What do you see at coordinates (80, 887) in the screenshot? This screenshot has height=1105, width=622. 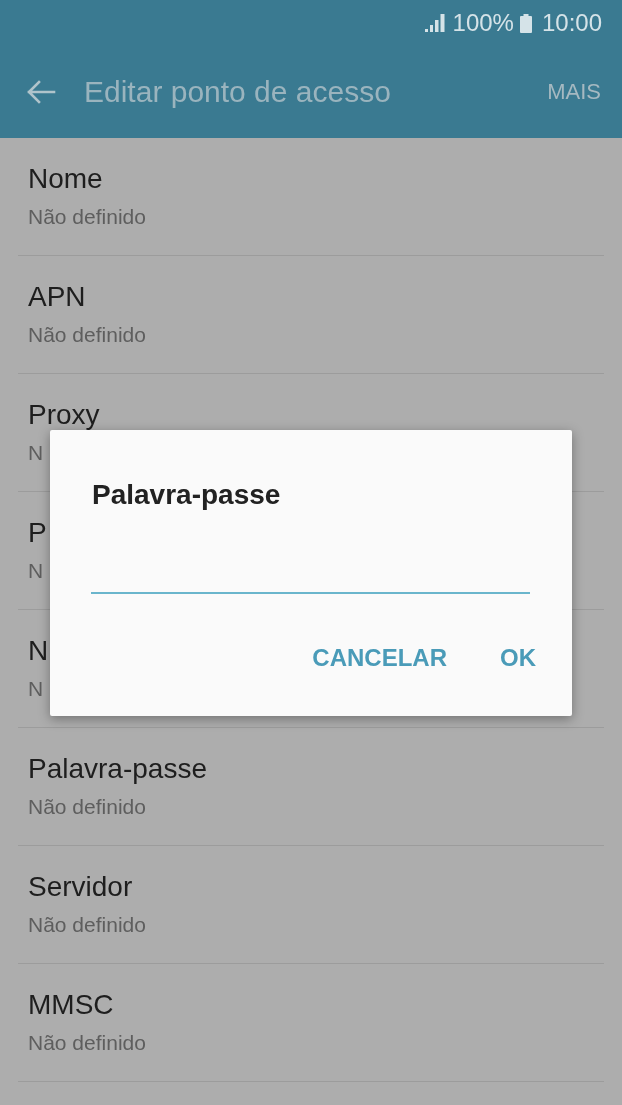 I see `setting-title: Servidor` at bounding box center [80, 887].